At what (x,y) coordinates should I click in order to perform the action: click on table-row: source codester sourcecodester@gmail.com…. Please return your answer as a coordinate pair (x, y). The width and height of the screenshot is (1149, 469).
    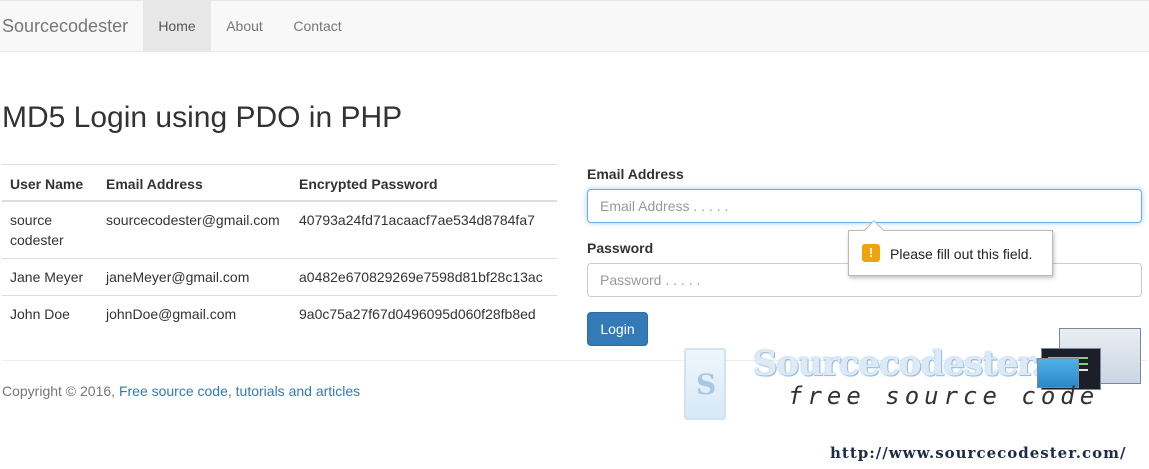
    Looking at the image, I should click on (279, 229).